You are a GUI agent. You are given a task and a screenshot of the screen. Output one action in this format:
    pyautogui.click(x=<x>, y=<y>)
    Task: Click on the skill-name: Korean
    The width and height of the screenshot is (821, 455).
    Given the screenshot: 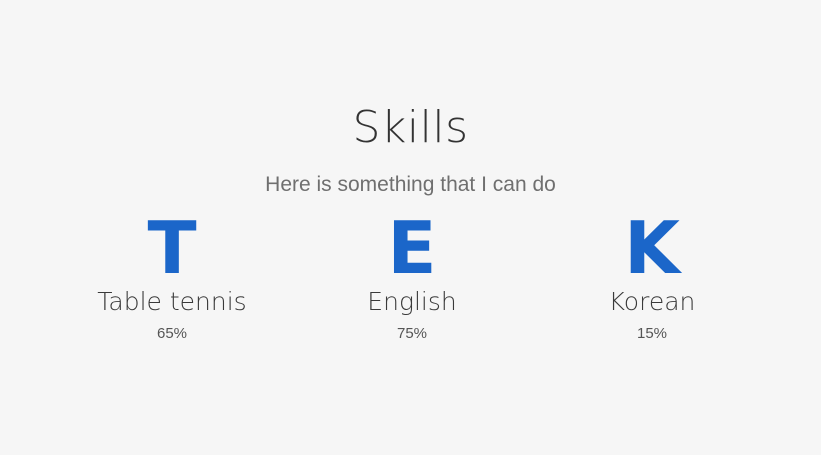 What is the action you would take?
    pyautogui.click(x=652, y=301)
    